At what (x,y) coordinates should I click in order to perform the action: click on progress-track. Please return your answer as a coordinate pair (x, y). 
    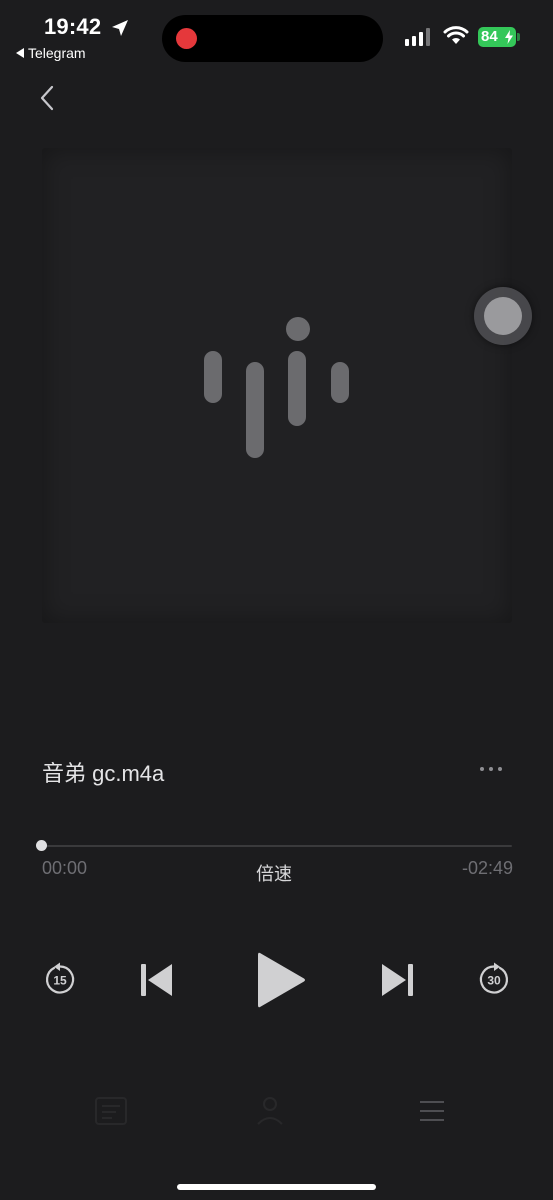
    Looking at the image, I should click on (276, 846).